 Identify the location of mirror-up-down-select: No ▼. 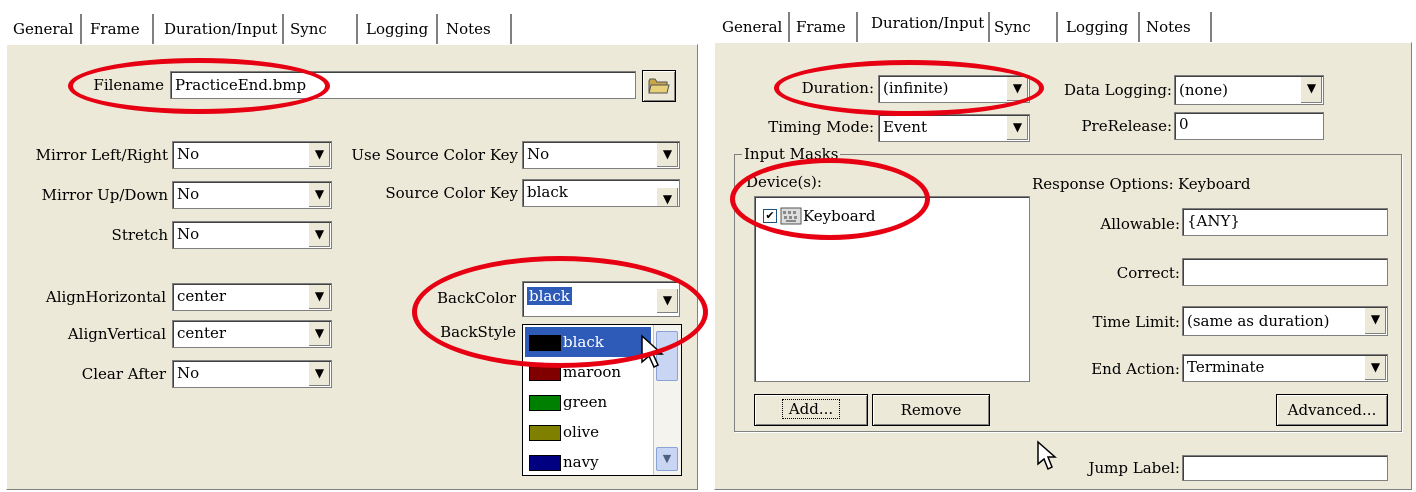
(252, 195).